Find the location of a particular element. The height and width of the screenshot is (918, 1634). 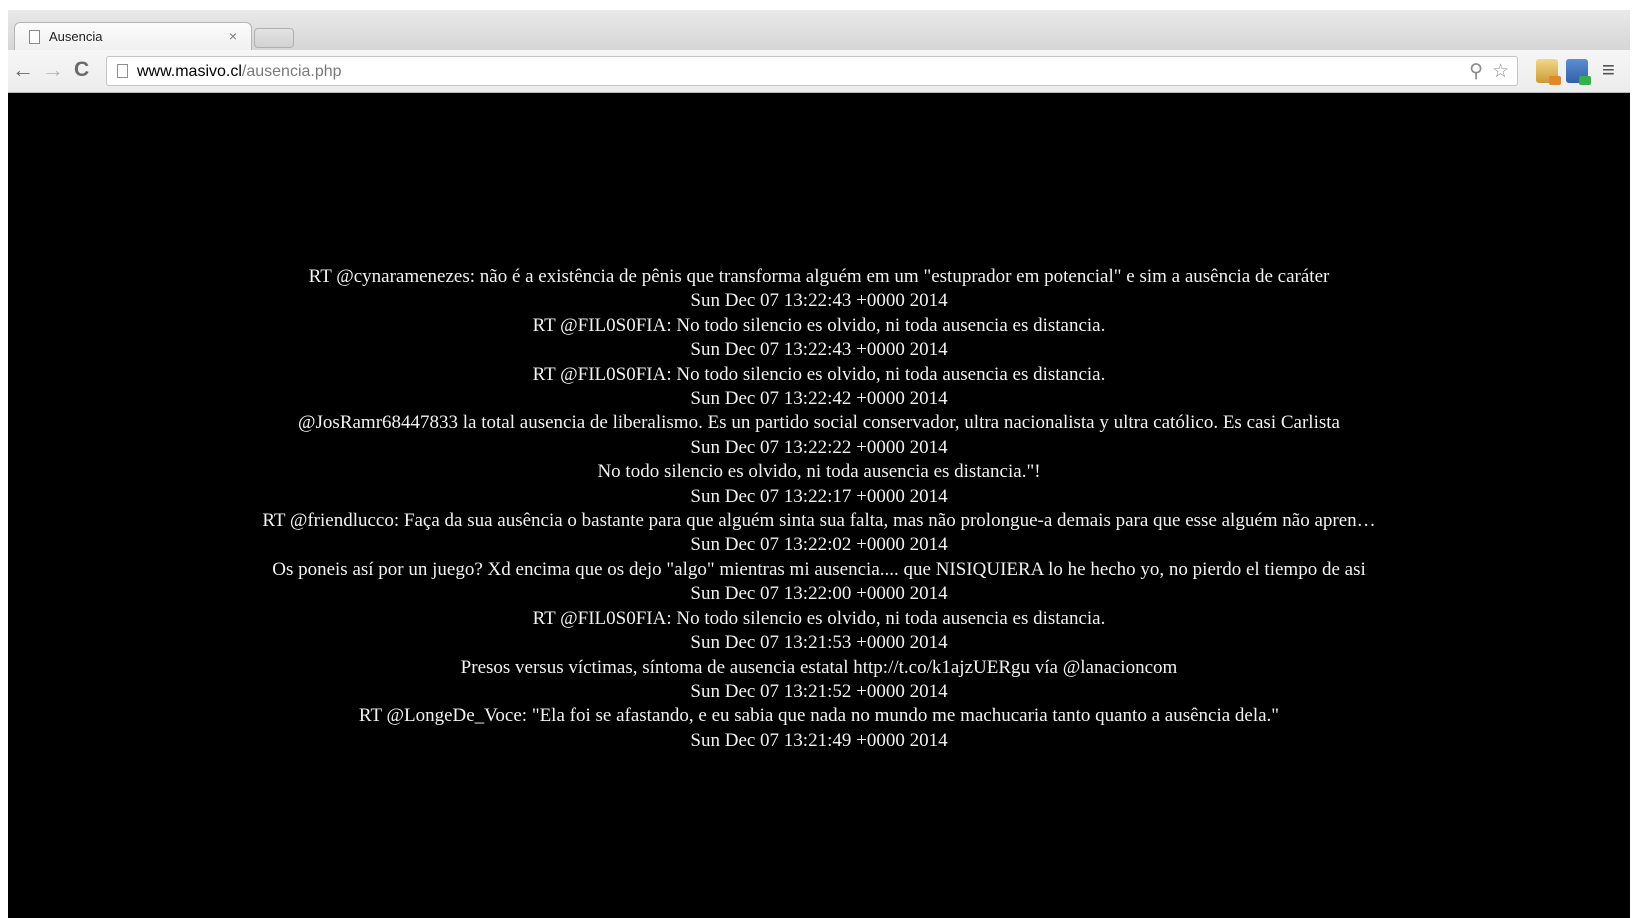

tab-ausencia: Ausencia × is located at coordinates (133, 36).